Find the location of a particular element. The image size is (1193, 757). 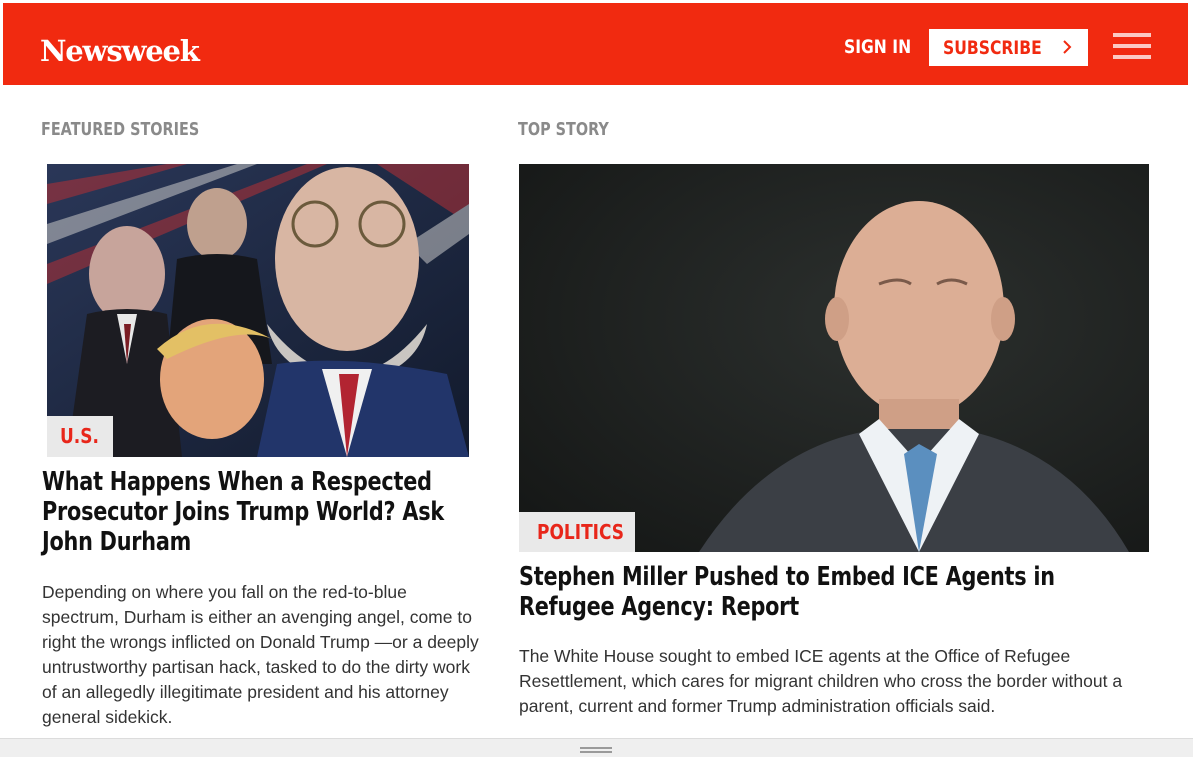

subscribe-label: SUBSCRIBE is located at coordinates (992, 48).